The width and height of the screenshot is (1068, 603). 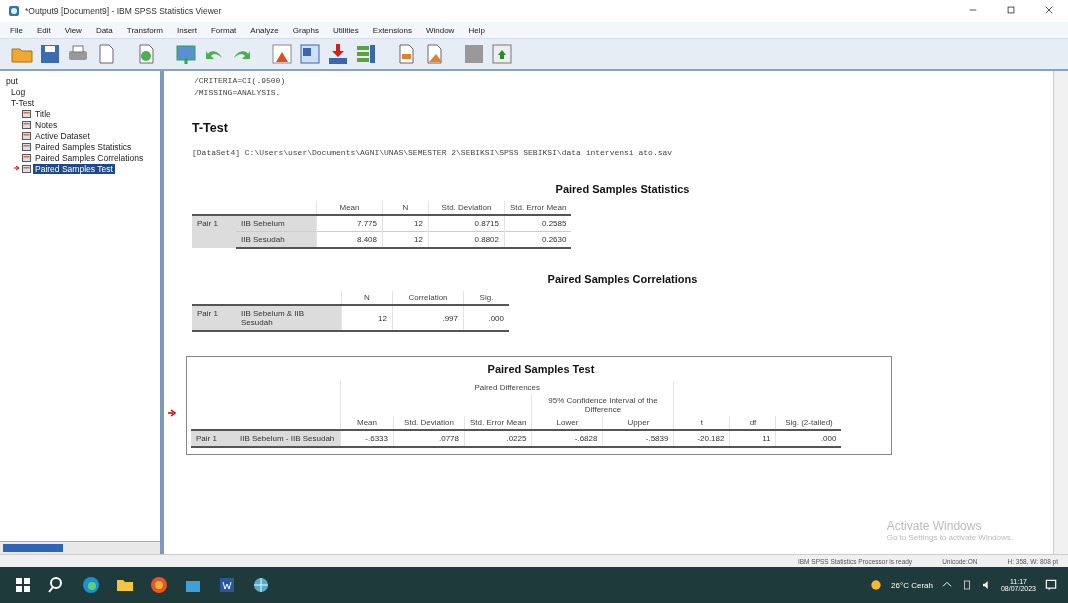 What do you see at coordinates (282, 54) in the screenshot?
I see `data-view-icon` at bounding box center [282, 54].